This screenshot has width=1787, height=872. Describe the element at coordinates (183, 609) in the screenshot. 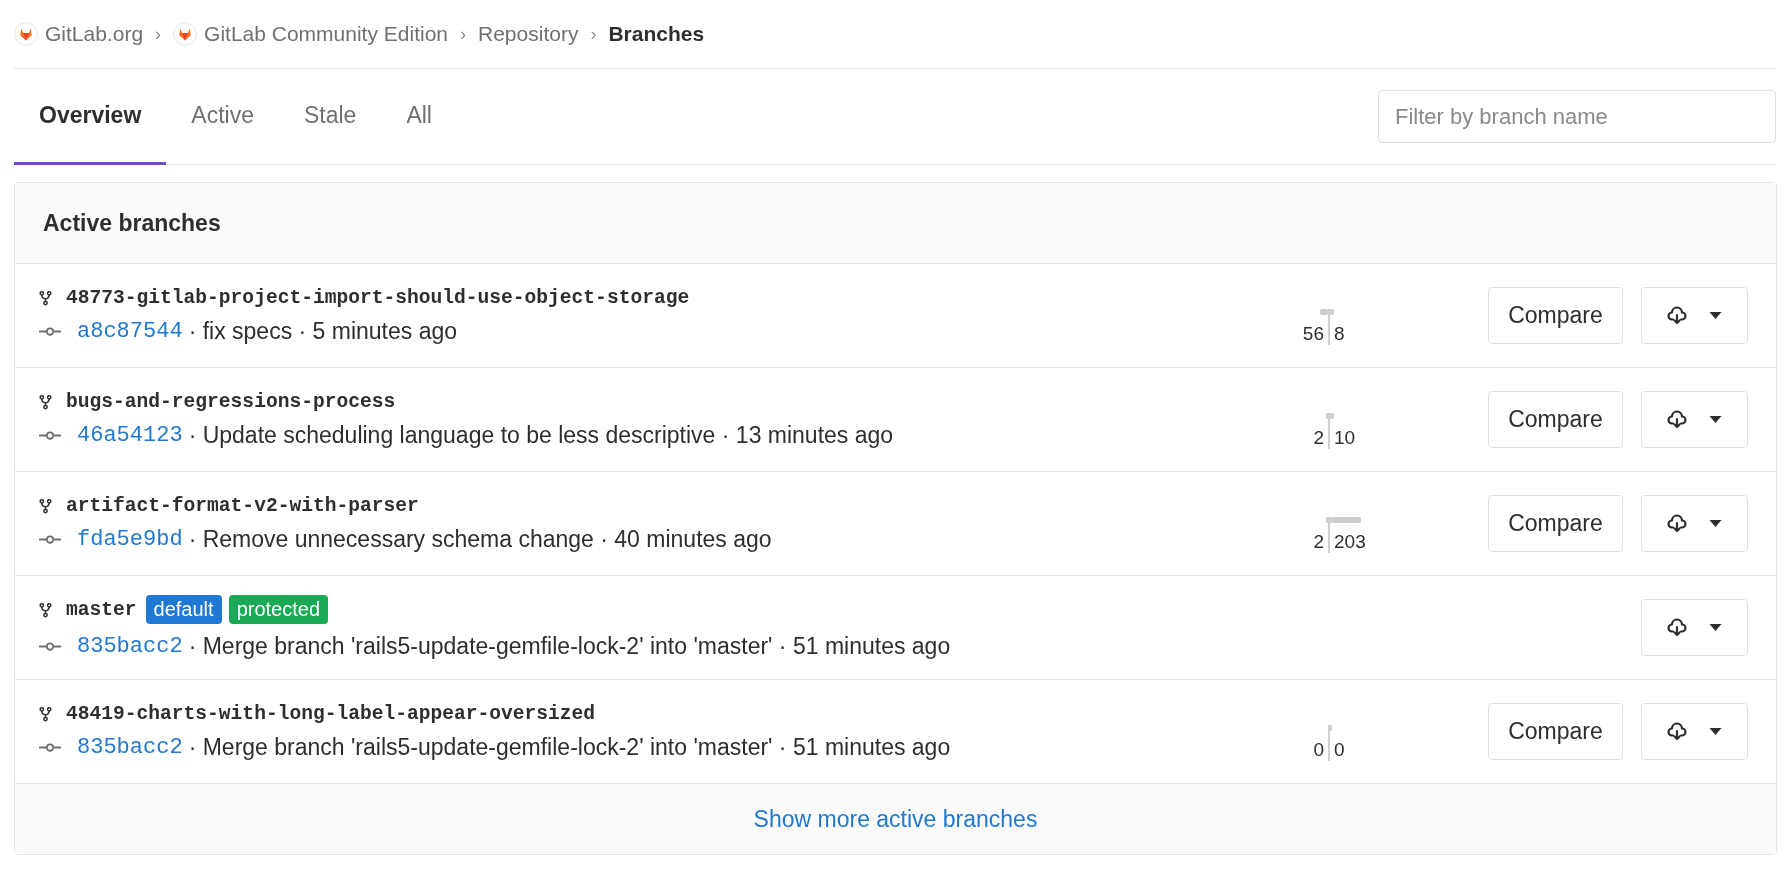

I see `branch-badge: default` at that location.